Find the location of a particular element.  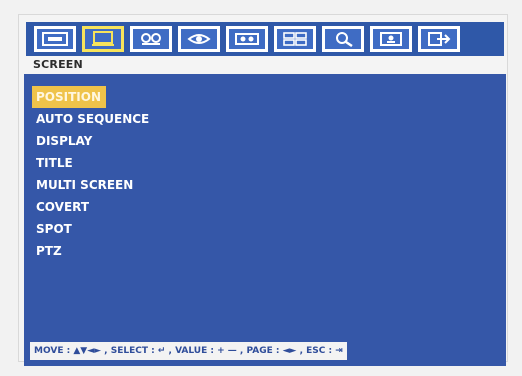

exit-icon is located at coordinates (439, 39).